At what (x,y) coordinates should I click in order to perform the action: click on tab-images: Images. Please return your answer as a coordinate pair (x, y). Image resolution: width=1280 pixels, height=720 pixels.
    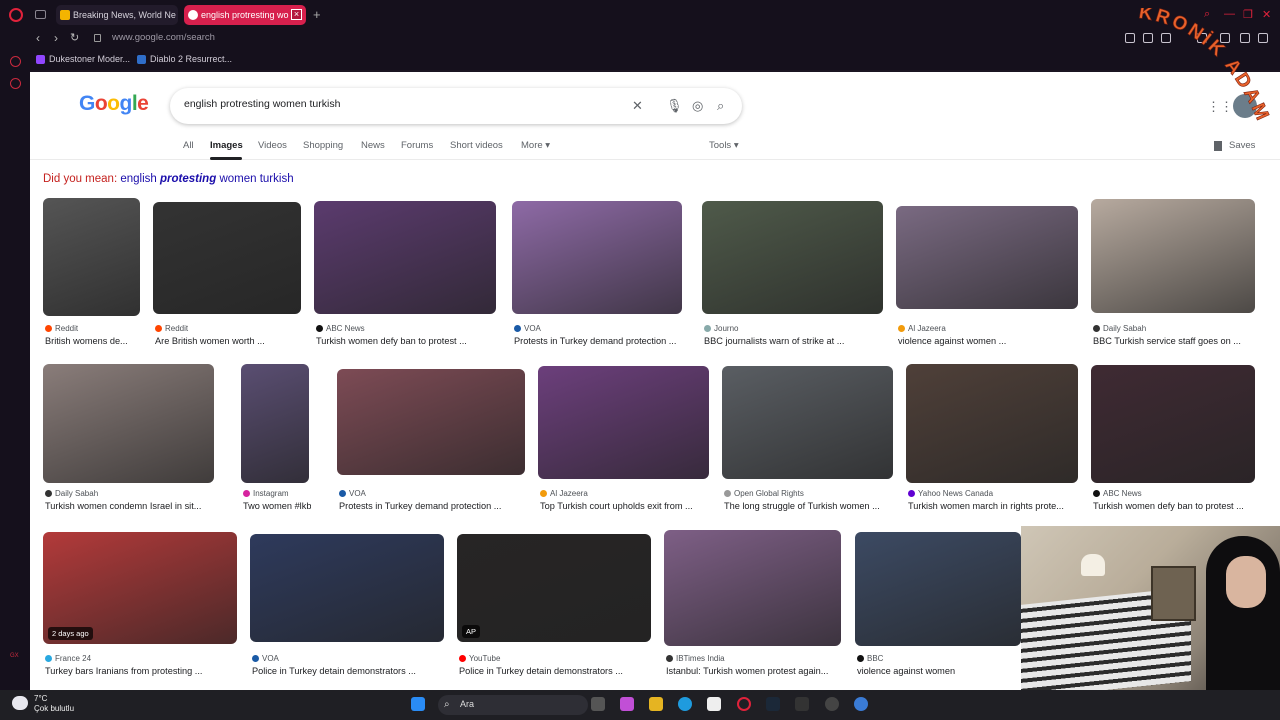
    Looking at the image, I should click on (226, 145).